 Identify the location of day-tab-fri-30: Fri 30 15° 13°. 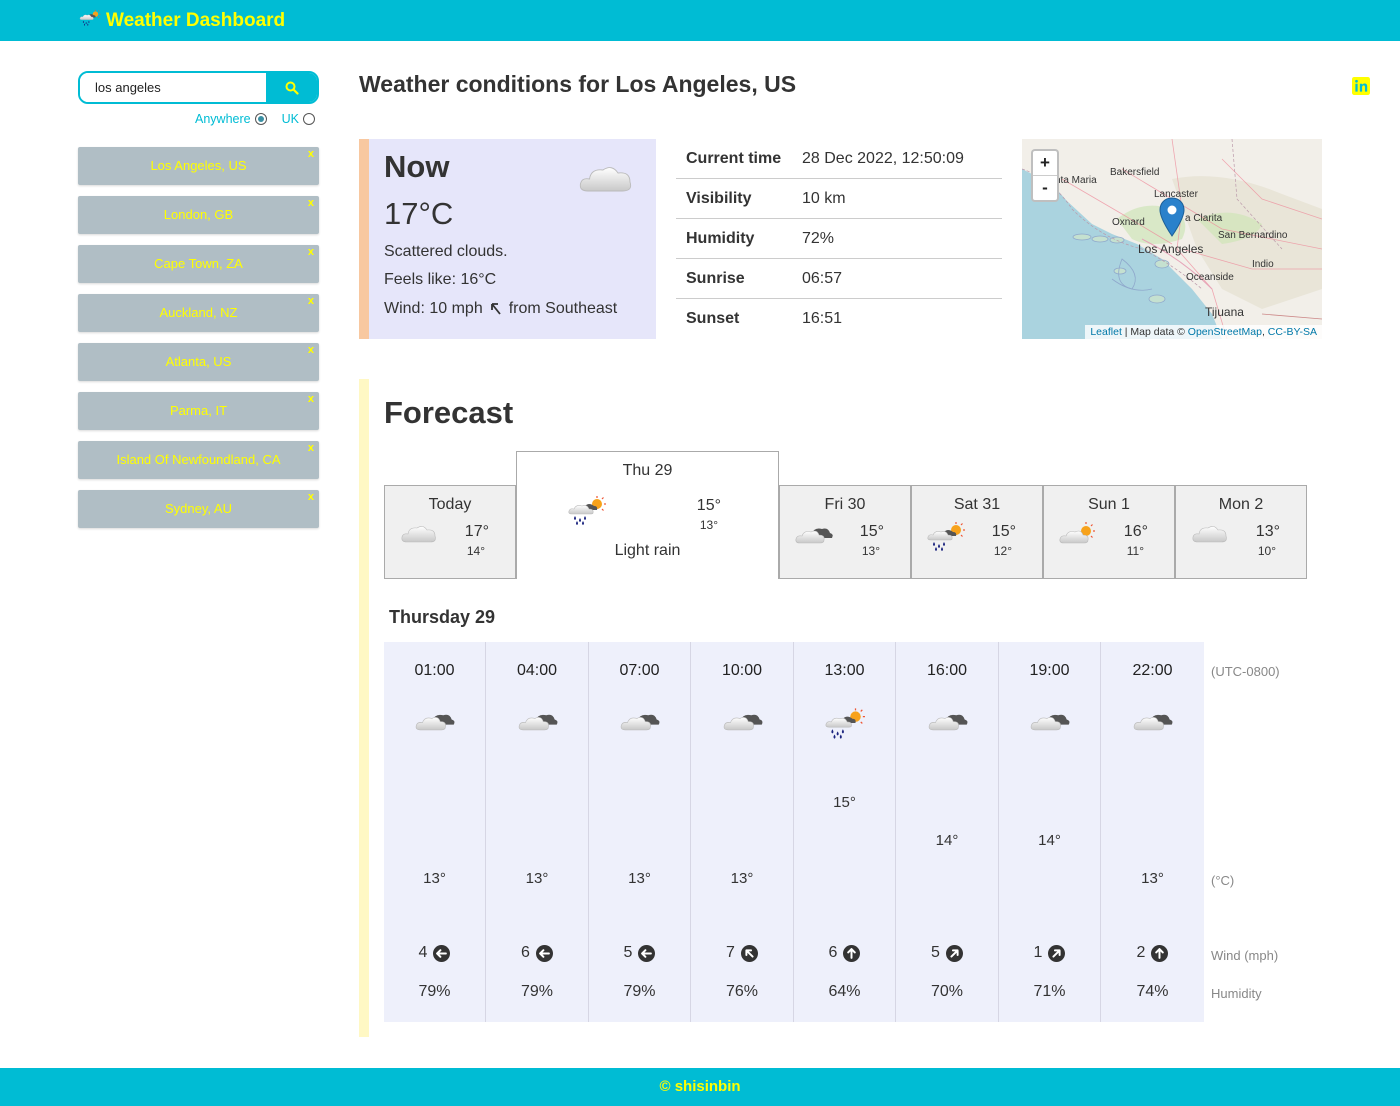
(845, 532).